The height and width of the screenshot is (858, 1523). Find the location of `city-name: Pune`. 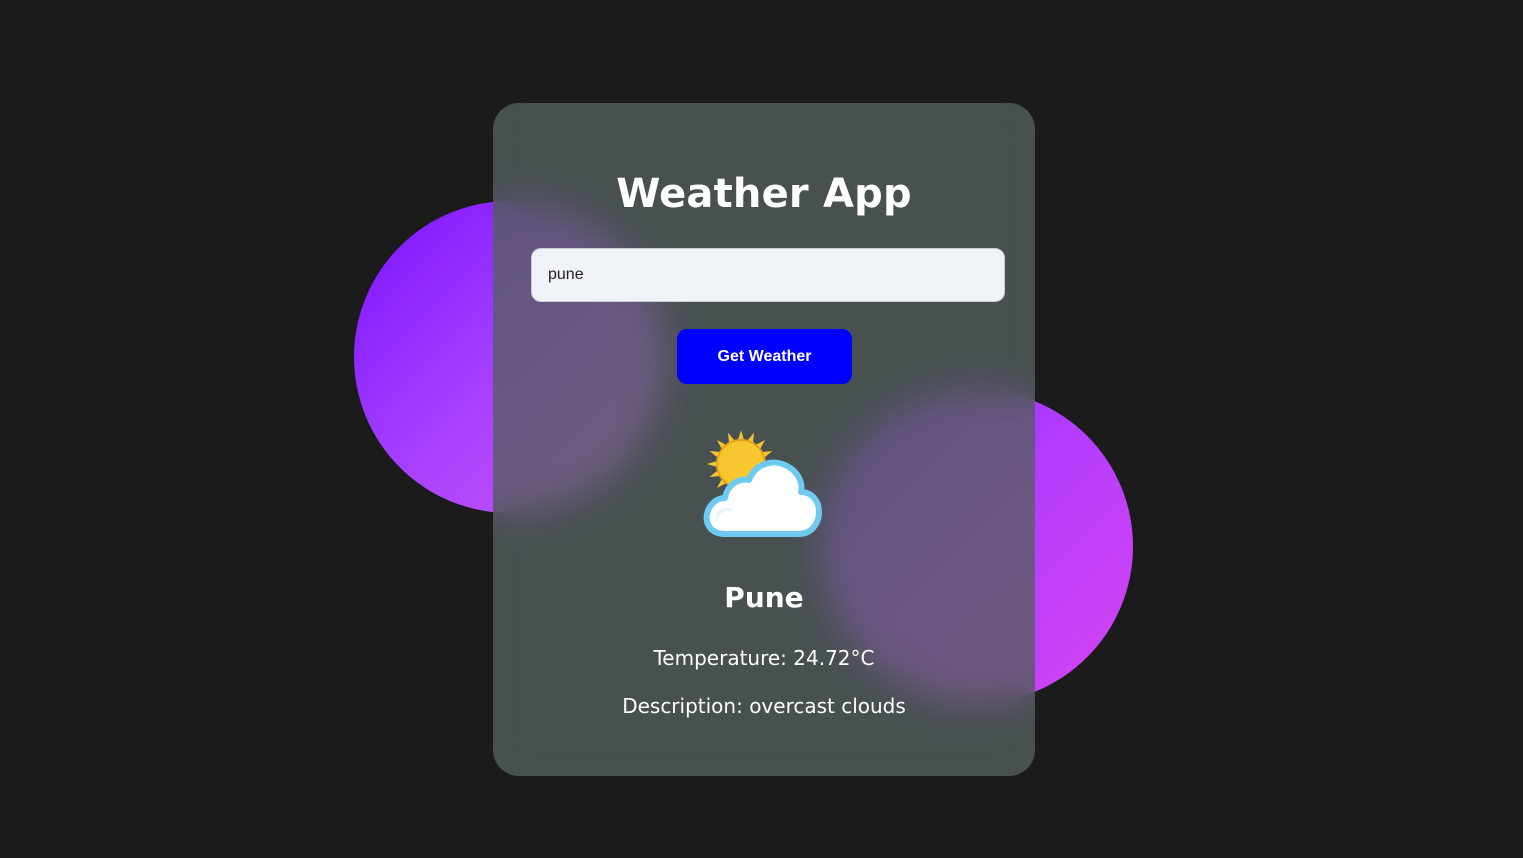

city-name: Pune is located at coordinates (764, 597).